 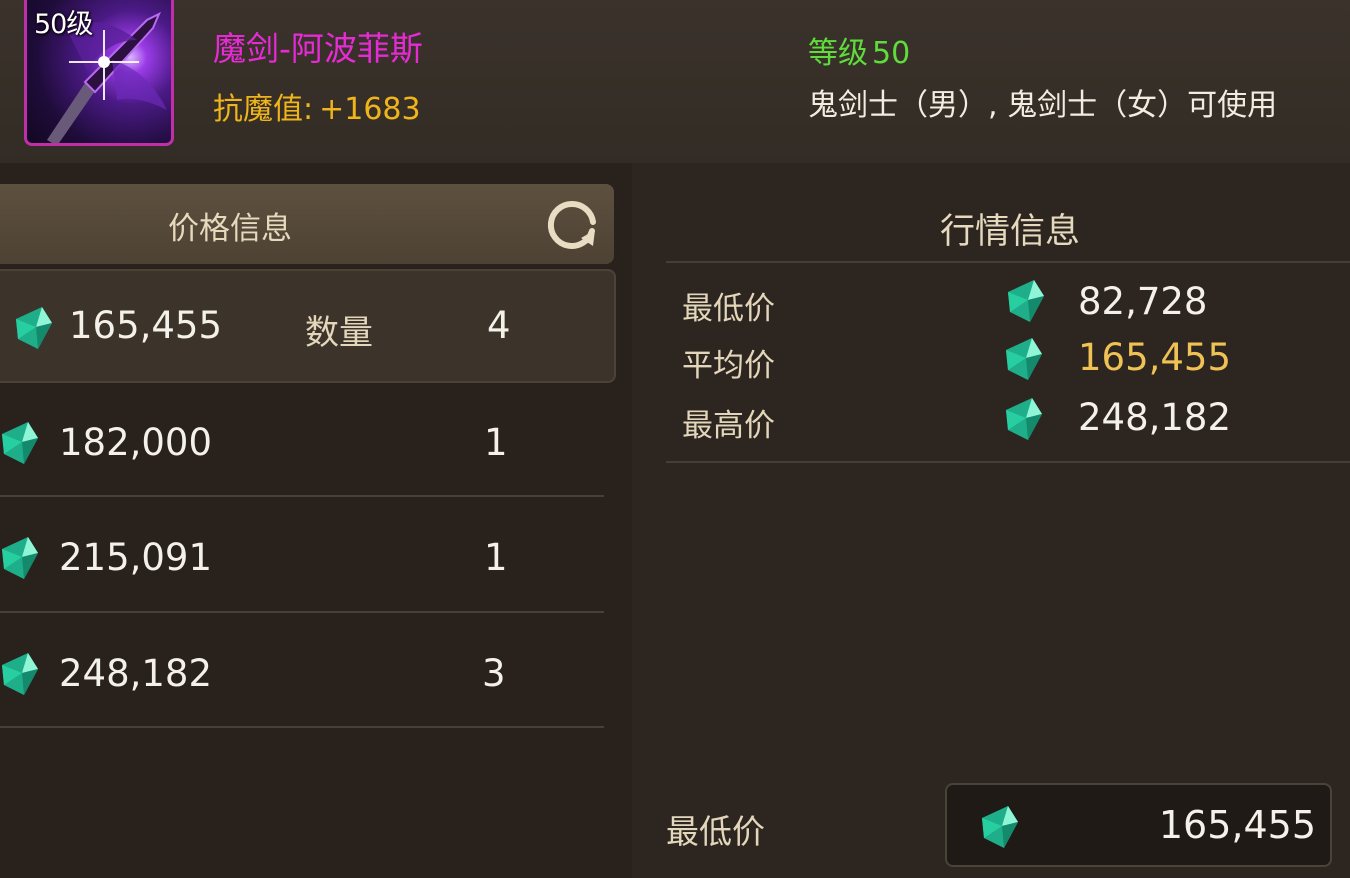 What do you see at coordinates (307, 224) in the screenshot?
I see `price-panel-header` at bounding box center [307, 224].